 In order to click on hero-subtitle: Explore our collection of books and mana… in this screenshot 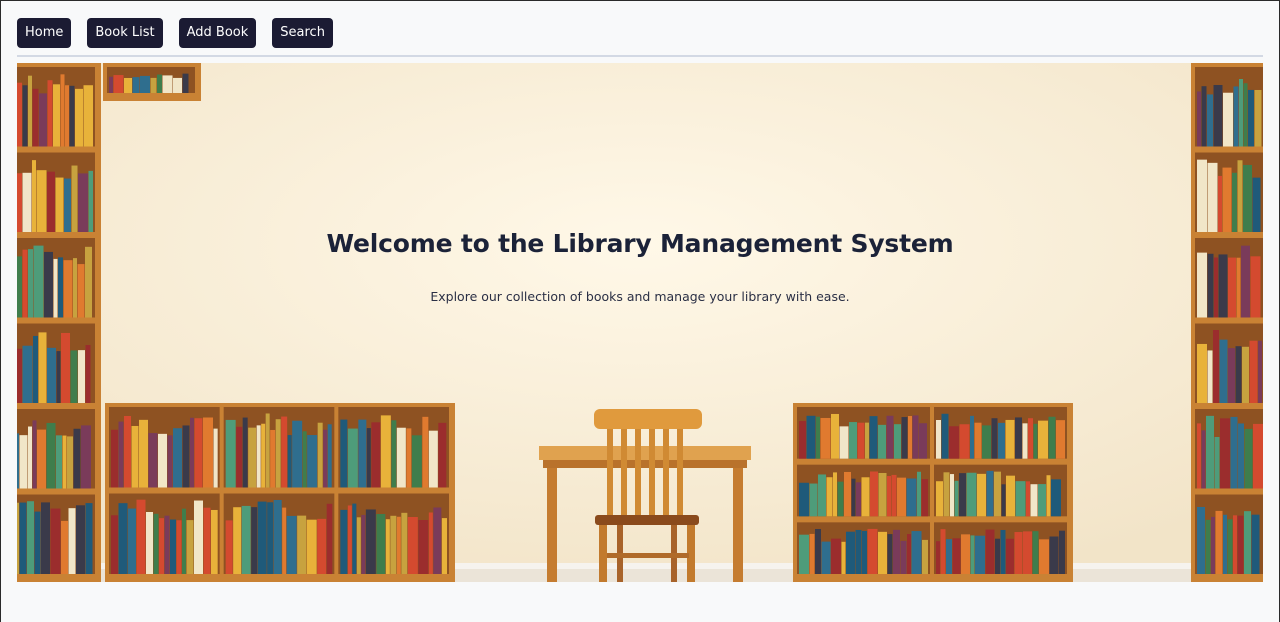, I will do `click(640, 296)`.